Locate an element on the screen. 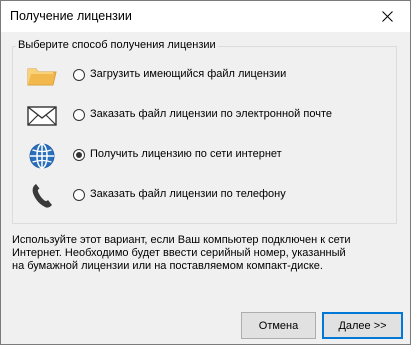  title-bar: Получение лицензии is located at coordinates (205, 16).